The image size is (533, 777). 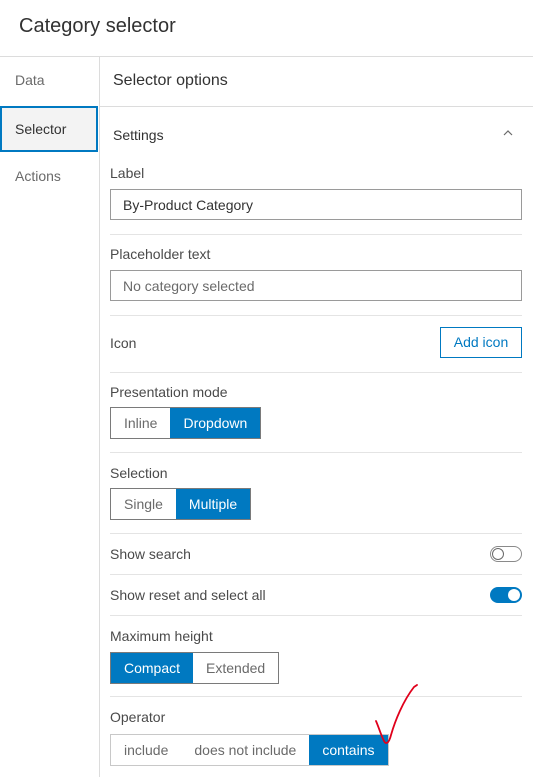 I want to click on sidebar-item-selector: Selector, so click(x=49, y=129).